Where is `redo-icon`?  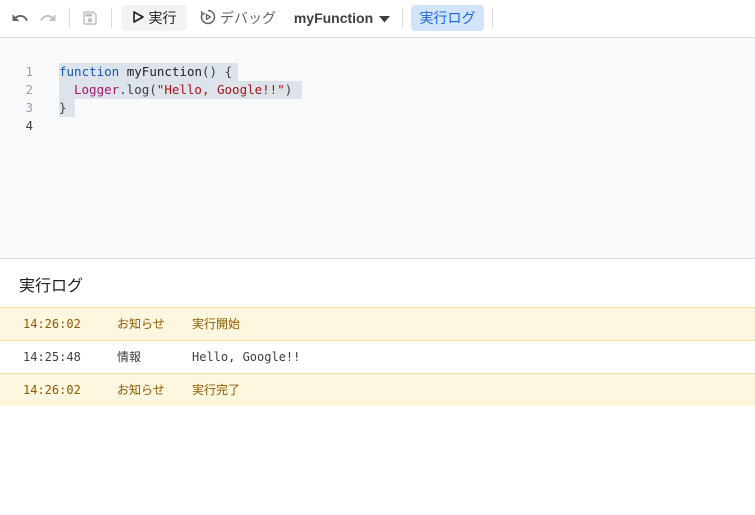
redo-icon is located at coordinates (48, 18).